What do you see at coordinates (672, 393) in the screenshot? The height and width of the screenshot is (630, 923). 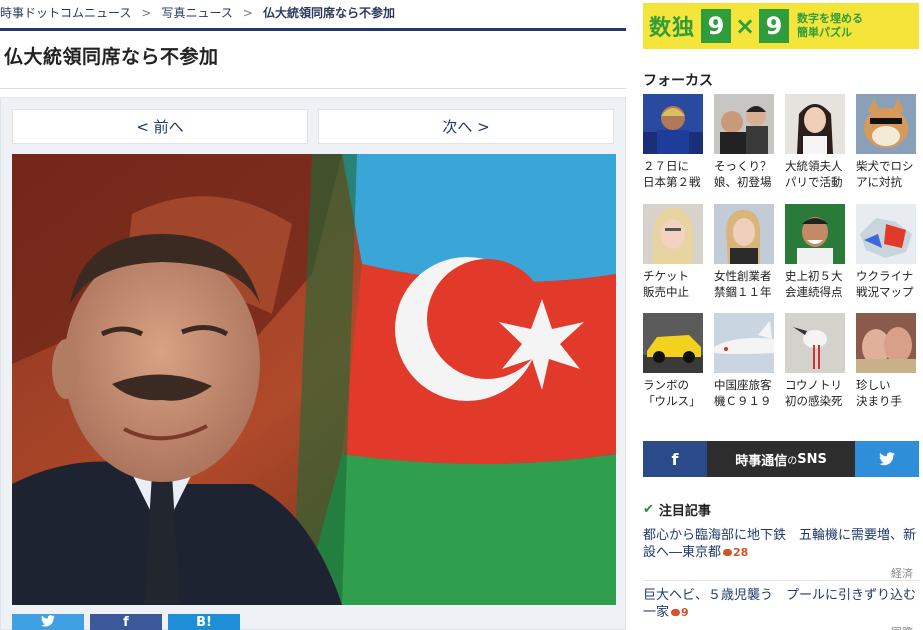 I see `focus-caption: ランボの 「ウルス」` at bounding box center [672, 393].